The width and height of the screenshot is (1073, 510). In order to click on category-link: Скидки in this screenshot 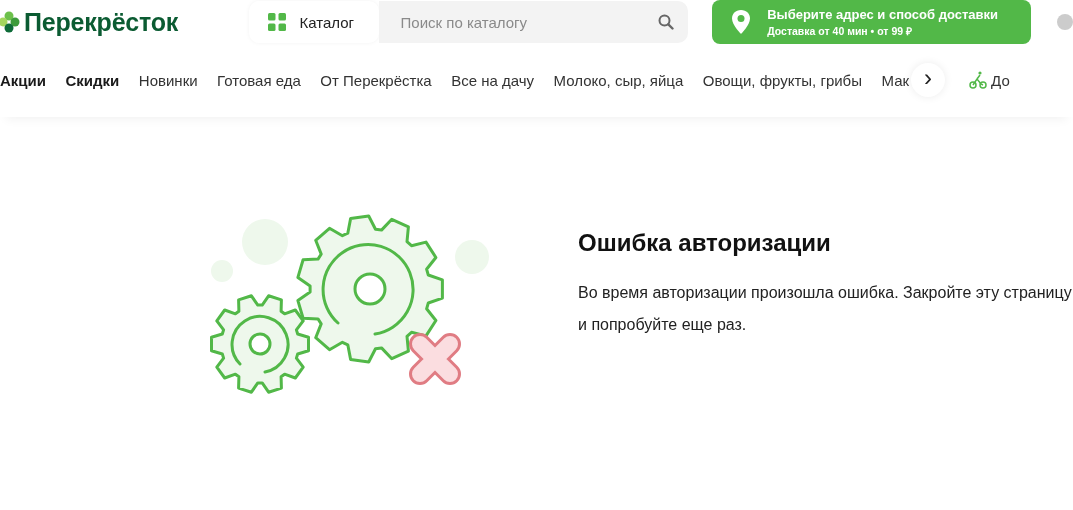, I will do `click(92, 80)`.